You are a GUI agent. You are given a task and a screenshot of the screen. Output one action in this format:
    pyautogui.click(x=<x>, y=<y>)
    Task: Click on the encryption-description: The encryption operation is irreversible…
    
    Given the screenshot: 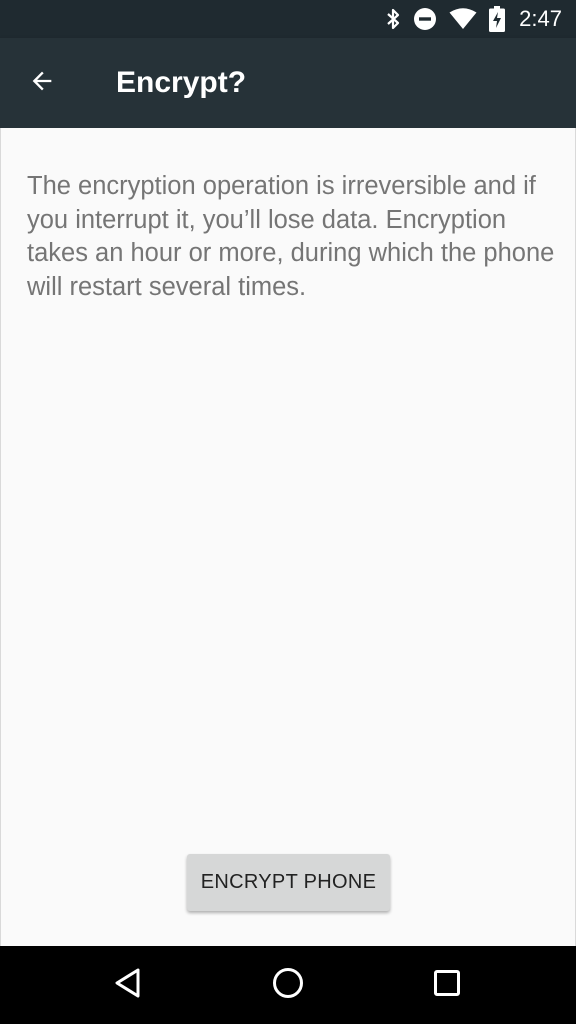 What is the action you would take?
    pyautogui.click(x=291, y=237)
    